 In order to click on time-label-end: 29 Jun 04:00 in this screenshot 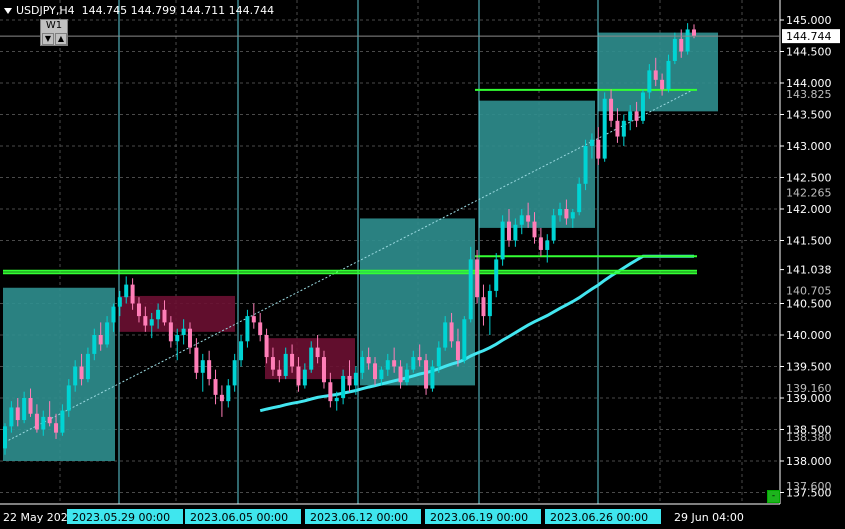, I will do `click(709, 517)`.